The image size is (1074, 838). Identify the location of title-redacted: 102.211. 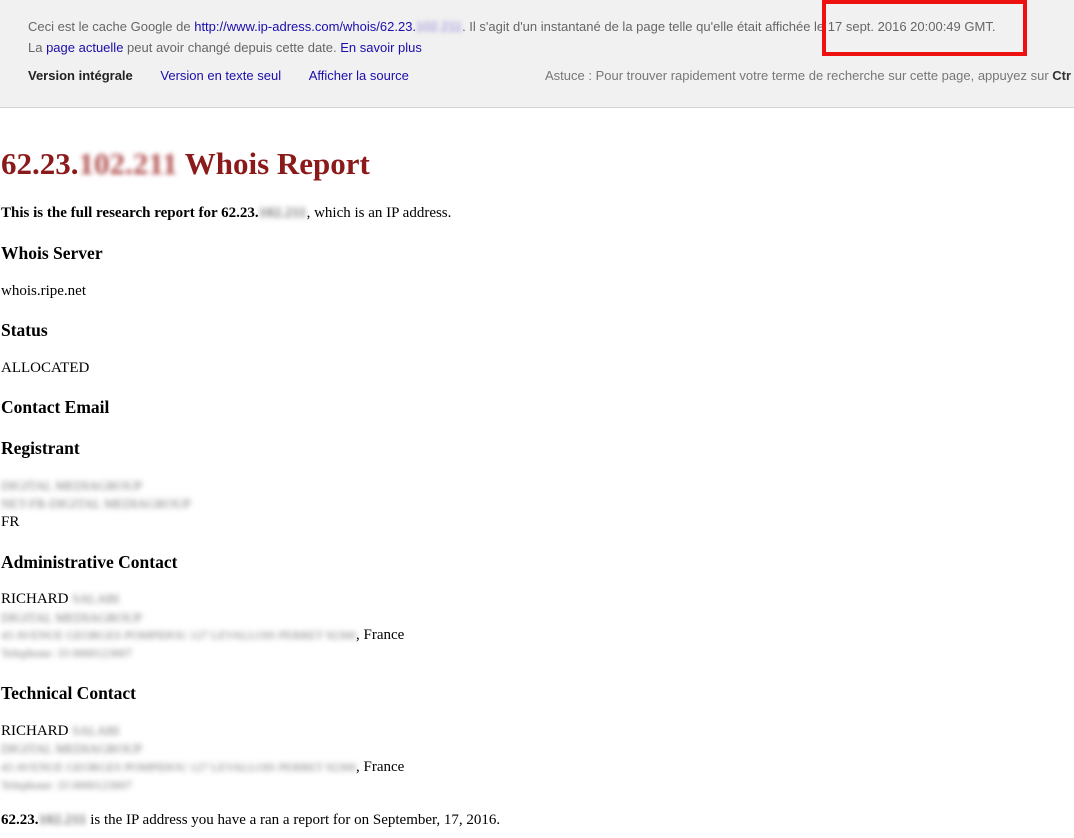
(128, 163).